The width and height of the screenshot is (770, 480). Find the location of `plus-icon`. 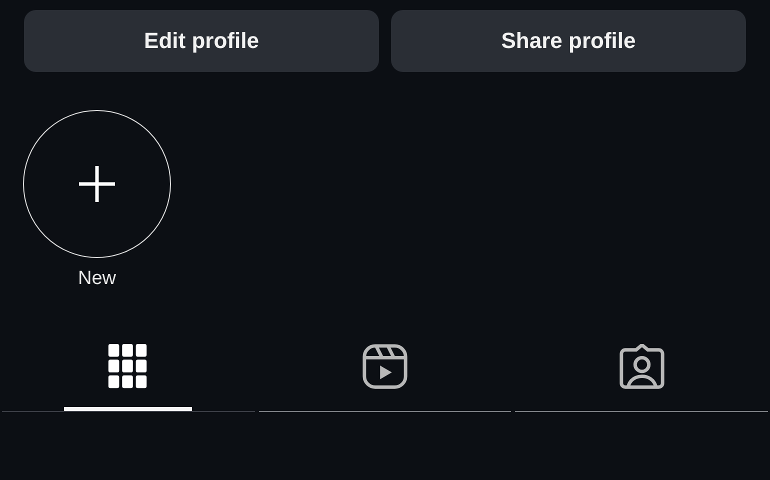

plus-icon is located at coordinates (97, 184).